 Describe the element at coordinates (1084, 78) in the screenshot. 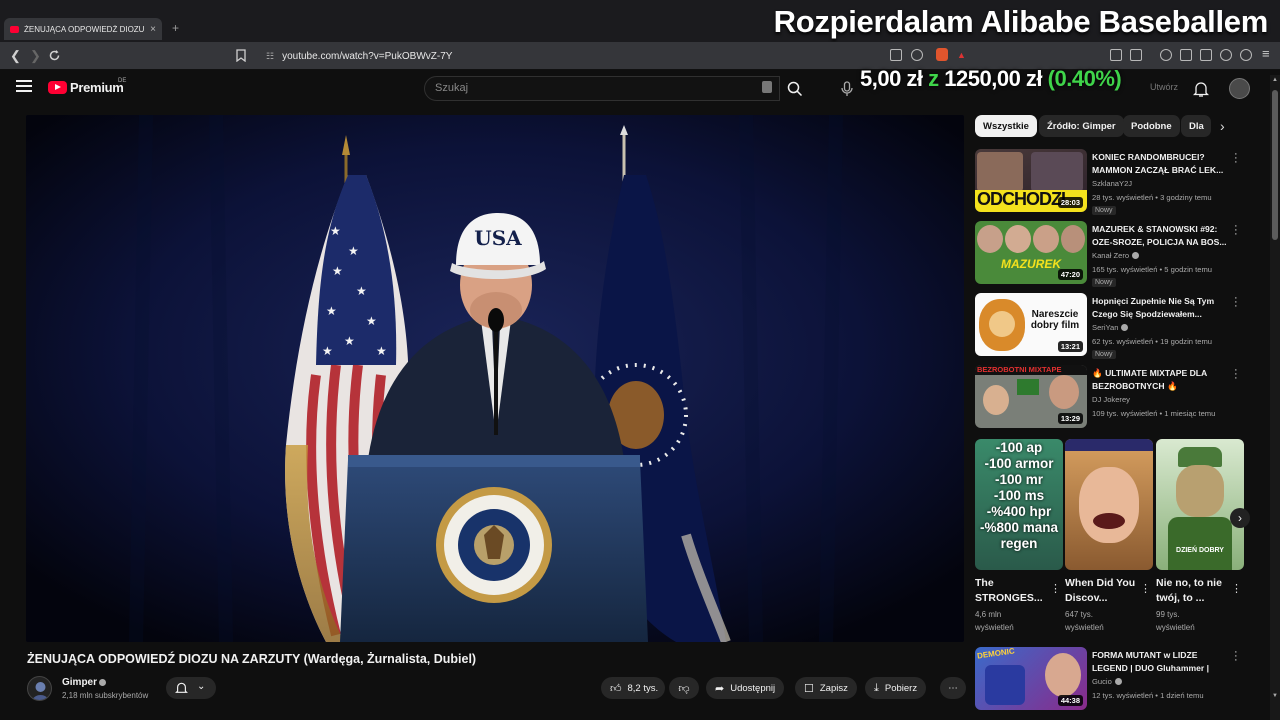

I see `donation-percent: (0.40%)` at that location.